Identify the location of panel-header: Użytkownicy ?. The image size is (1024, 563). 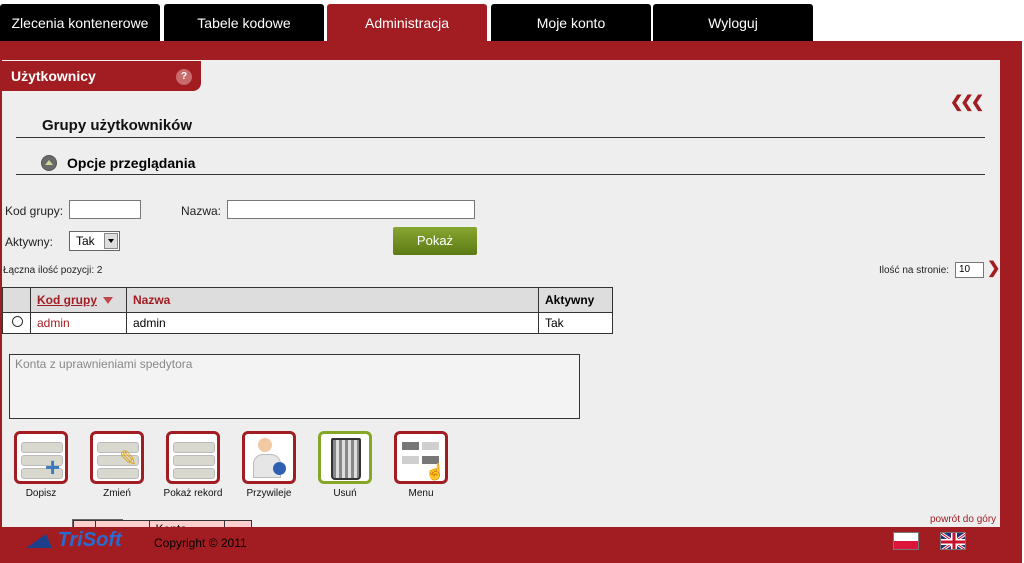
(101, 76).